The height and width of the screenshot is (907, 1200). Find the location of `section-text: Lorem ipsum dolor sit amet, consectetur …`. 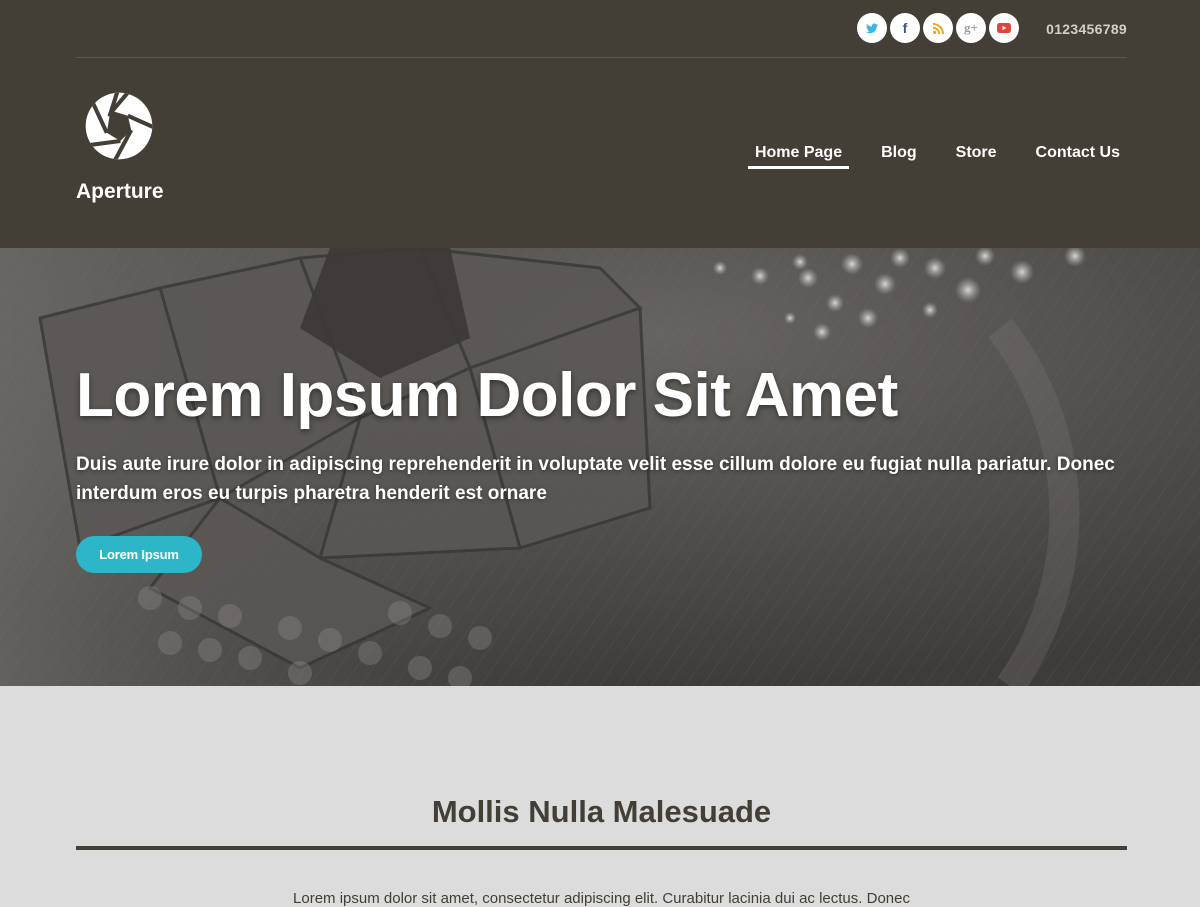

section-text: Lorem ipsum dolor sit amet, consectetur … is located at coordinates (601, 898).